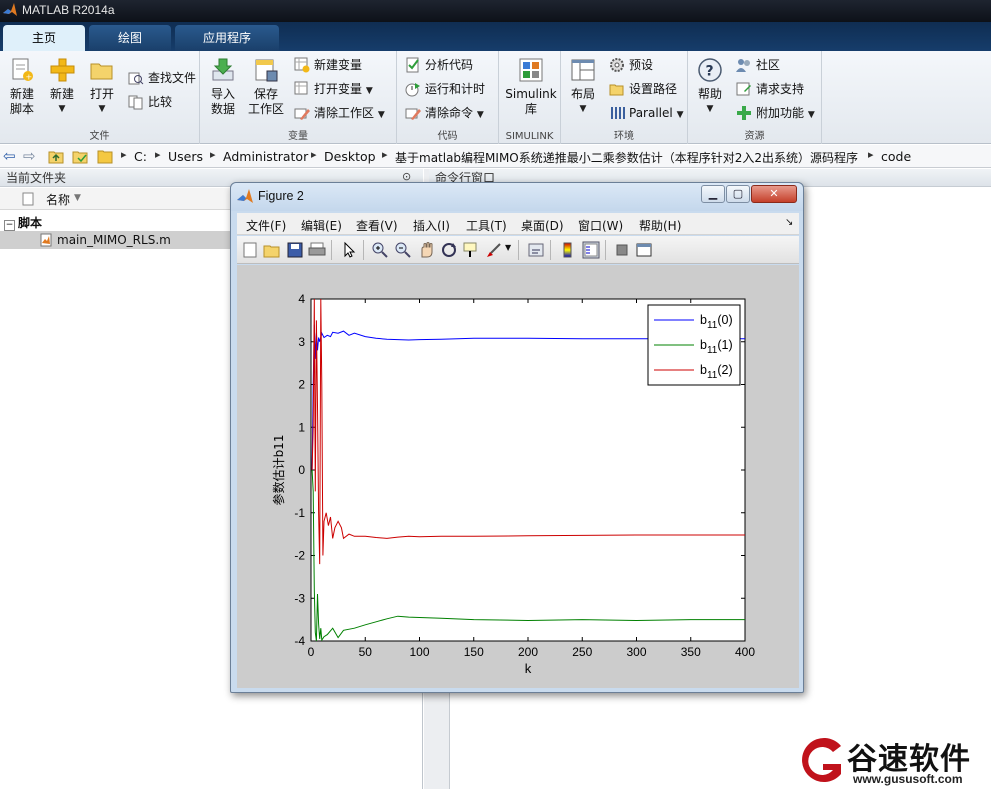 Image resolution: width=991 pixels, height=789 pixels. What do you see at coordinates (631, 65) in the screenshot?
I see `preferences-button: 预设` at bounding box center [631, 65].